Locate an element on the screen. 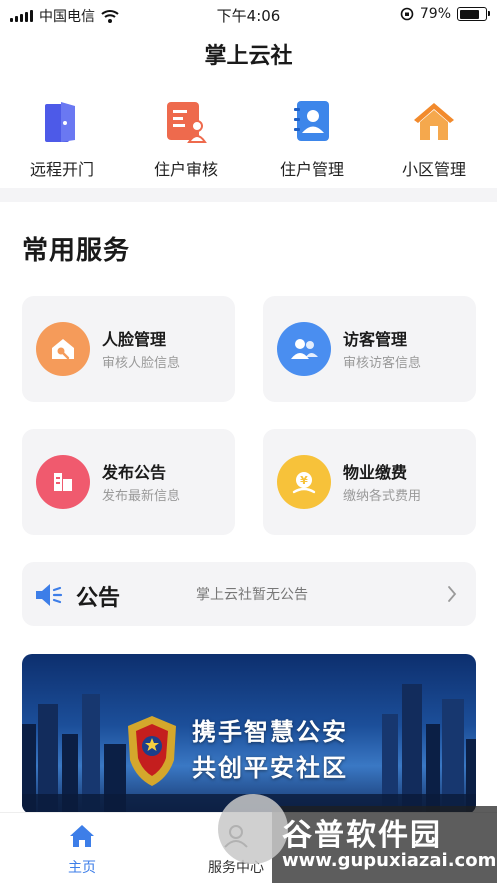 Image resolution: width=497 pixels, height=883 pixels. quick-action-community-manage: 小区管理 is located at coordinates (434, 139).